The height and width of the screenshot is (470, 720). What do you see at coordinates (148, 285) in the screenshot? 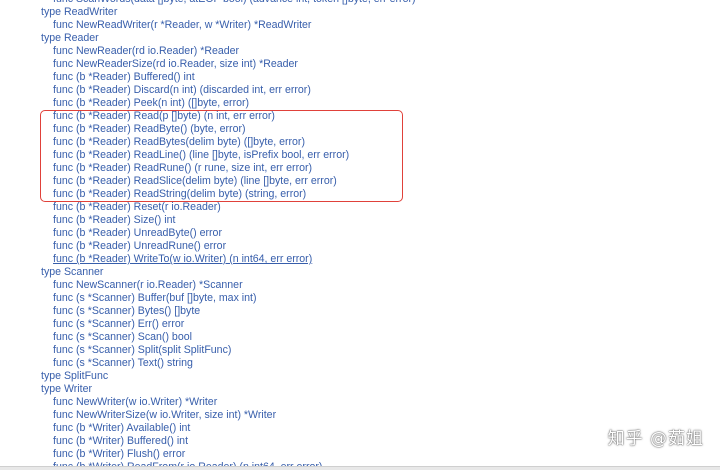
I see `index-link-text: func NewScanner(r io.Reader) *Scanner` at bounding box center [148, 285].